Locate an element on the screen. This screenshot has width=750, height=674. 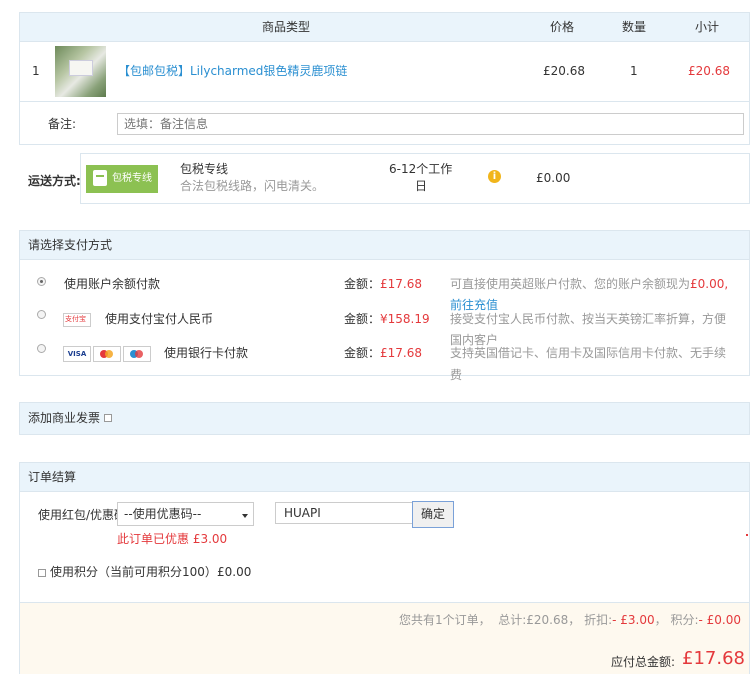
payment-amount-alipay: ¥158.19 is located at coordinates (405, 319).